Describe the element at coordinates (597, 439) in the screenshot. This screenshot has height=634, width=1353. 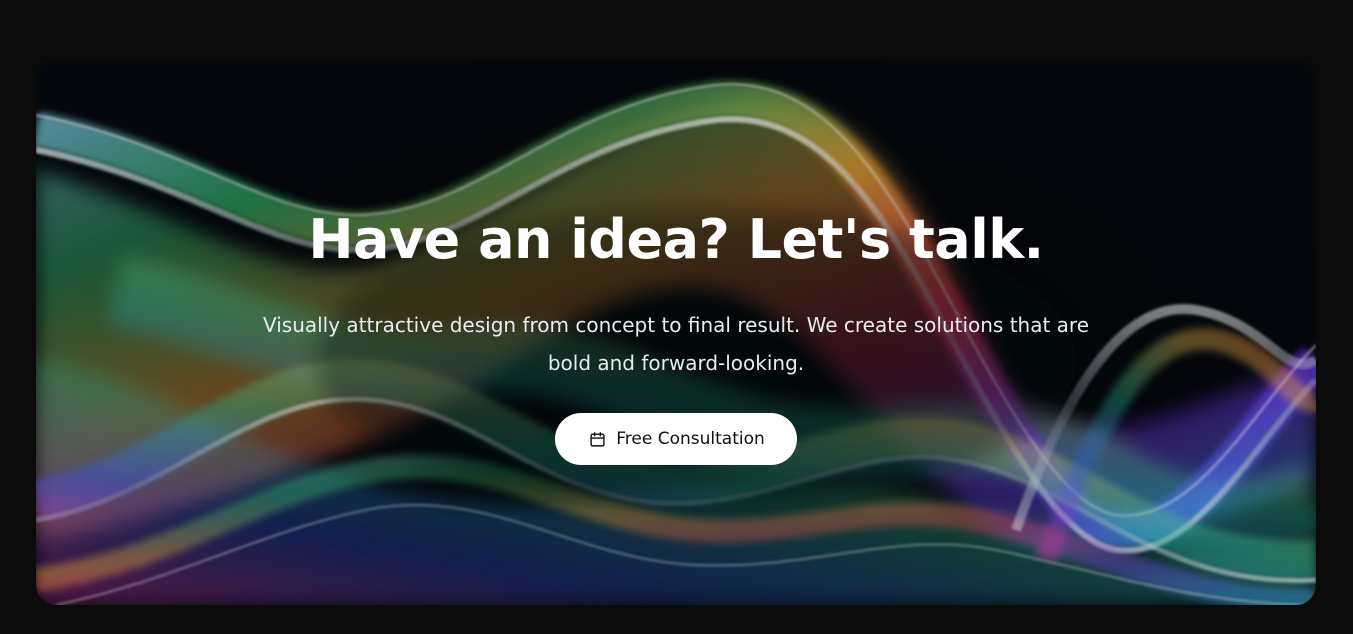
I see `calendar-icon` at that location.